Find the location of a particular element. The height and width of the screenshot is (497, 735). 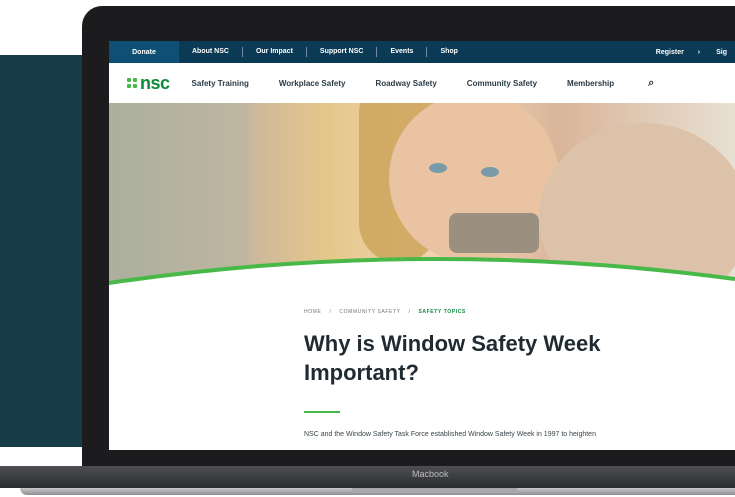

chevron-right-icon: › is located at coordinates (699, 52).